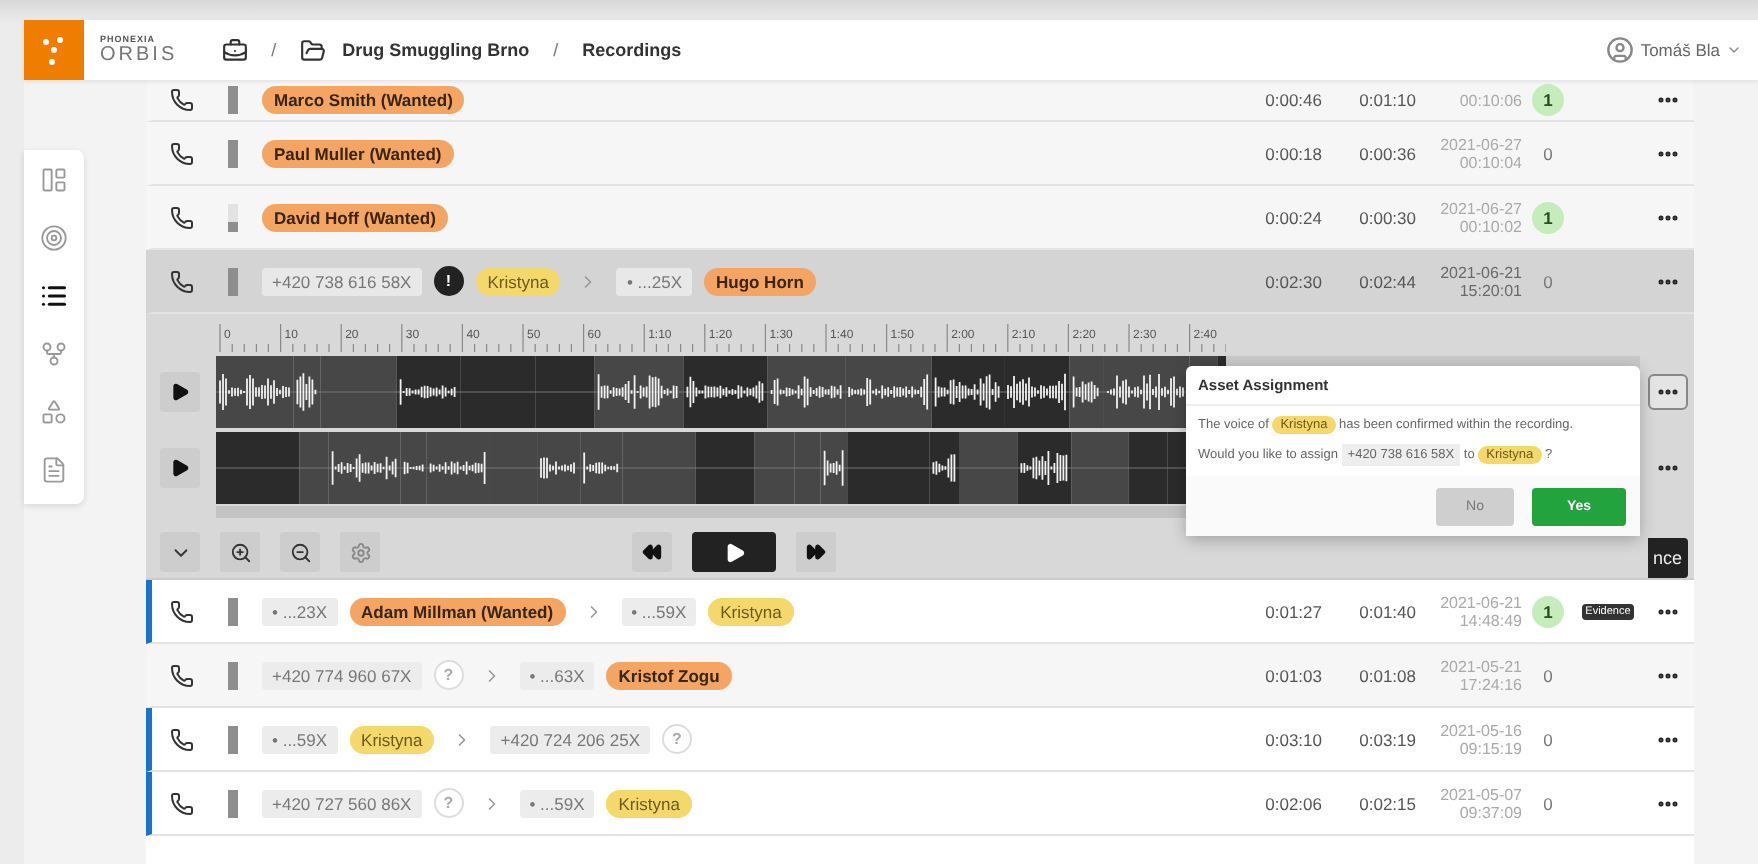  Describe the element at coordinates (654, 281) in the screenshot. I see `phone-number-tag: • ...25X` at that location.